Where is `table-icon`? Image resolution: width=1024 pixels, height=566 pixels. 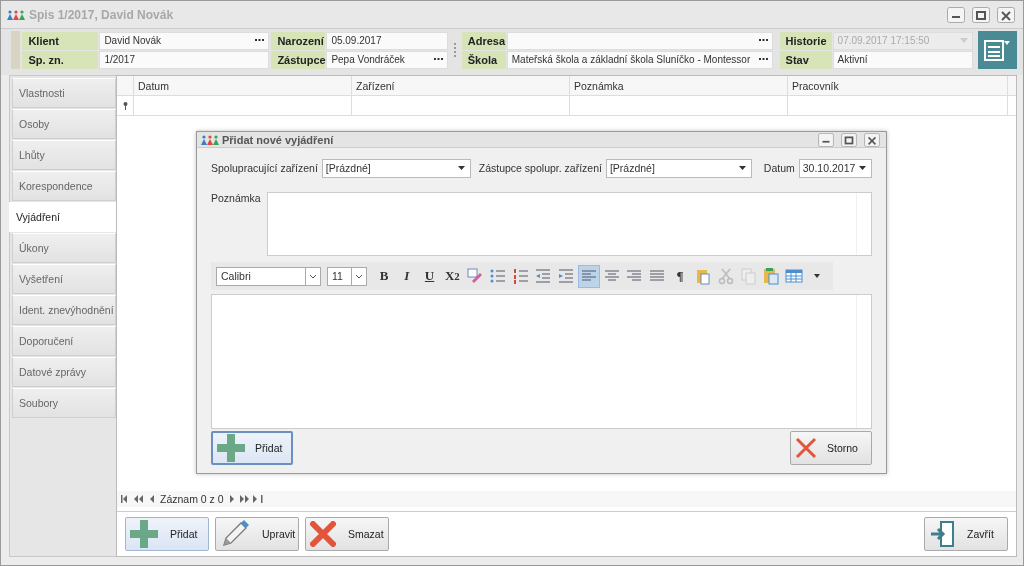 table-icon is located at coordinates (793, 276).